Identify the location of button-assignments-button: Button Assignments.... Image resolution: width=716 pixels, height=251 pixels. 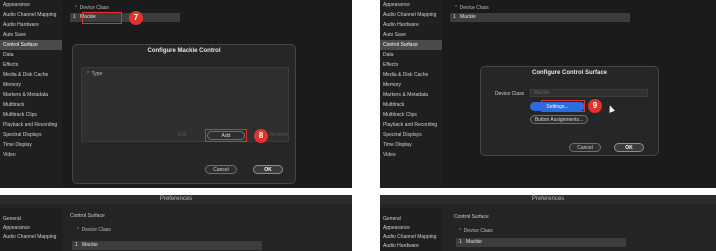
(559, 119).